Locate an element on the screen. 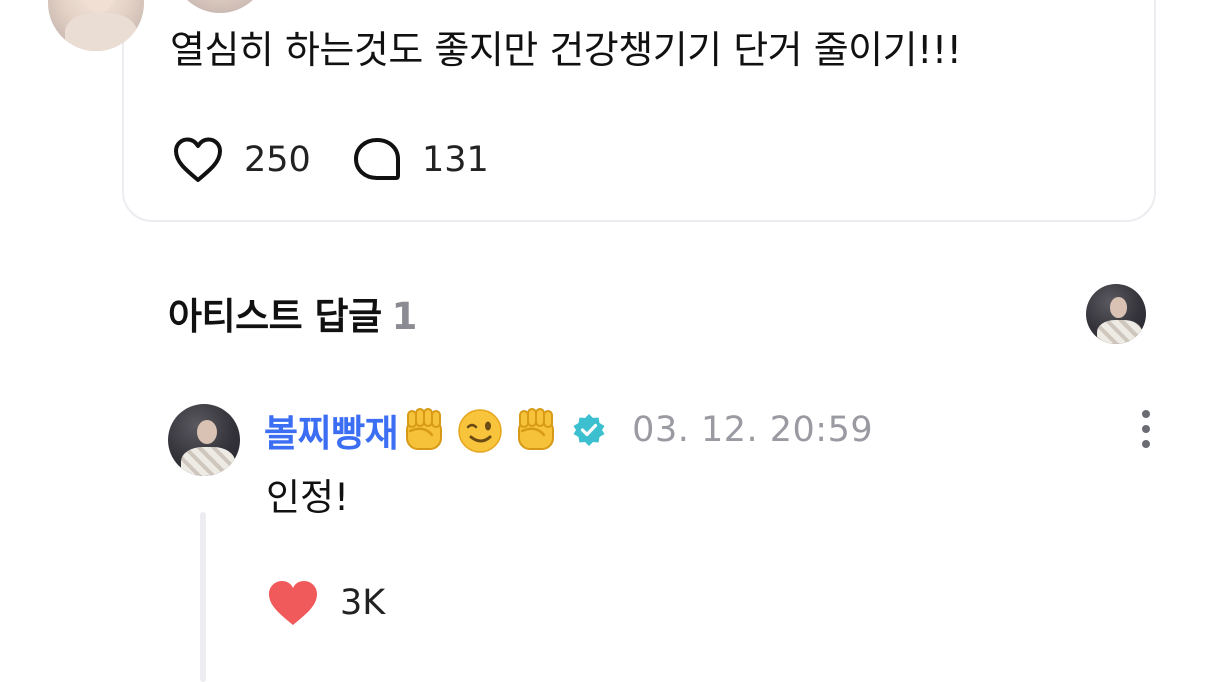 The height and width of the screenshot is (682, 1206). reply-count: 131 is located at coordinates (455, 160).